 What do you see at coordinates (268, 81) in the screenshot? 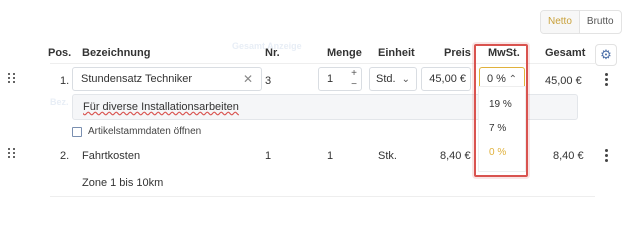
I see `row-1-nr: 3` at bounding box center [268, 81].